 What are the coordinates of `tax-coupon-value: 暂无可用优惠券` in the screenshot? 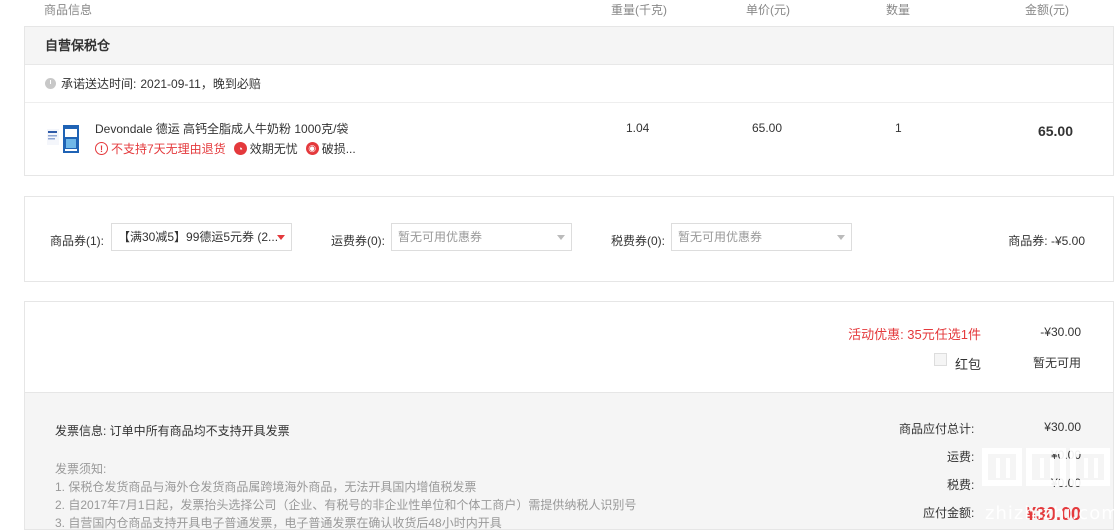 It's located at (720, 237).